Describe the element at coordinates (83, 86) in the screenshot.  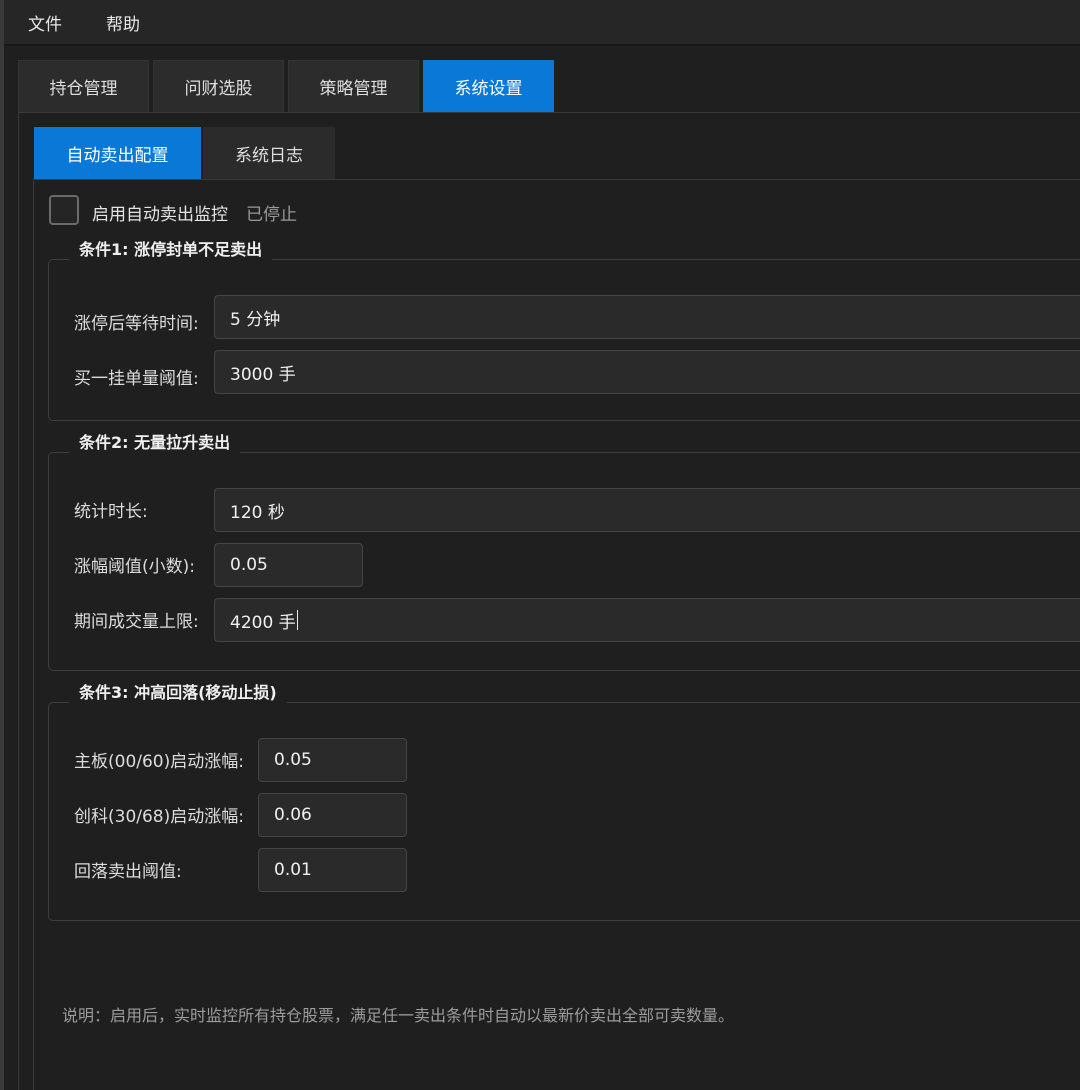
I see `tab-positions: 持仓管理` at that location.